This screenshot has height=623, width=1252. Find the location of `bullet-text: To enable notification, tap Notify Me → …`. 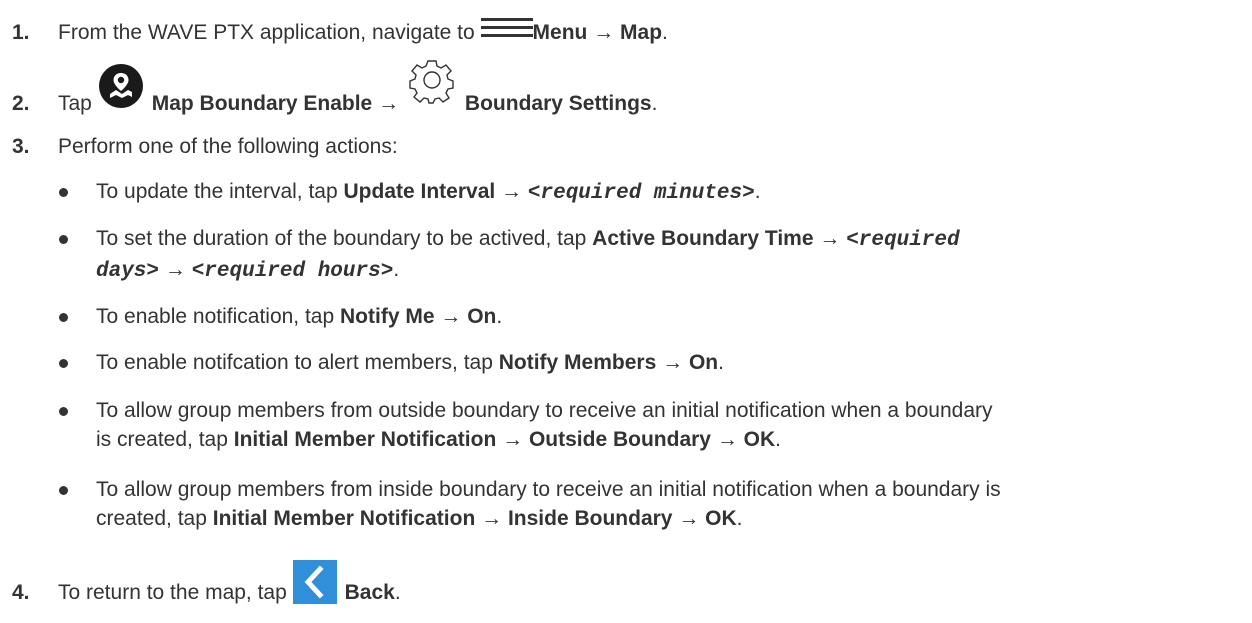

bullet-text: To enable notification, tap Notify Me → … is located at coordinates (299, 316).